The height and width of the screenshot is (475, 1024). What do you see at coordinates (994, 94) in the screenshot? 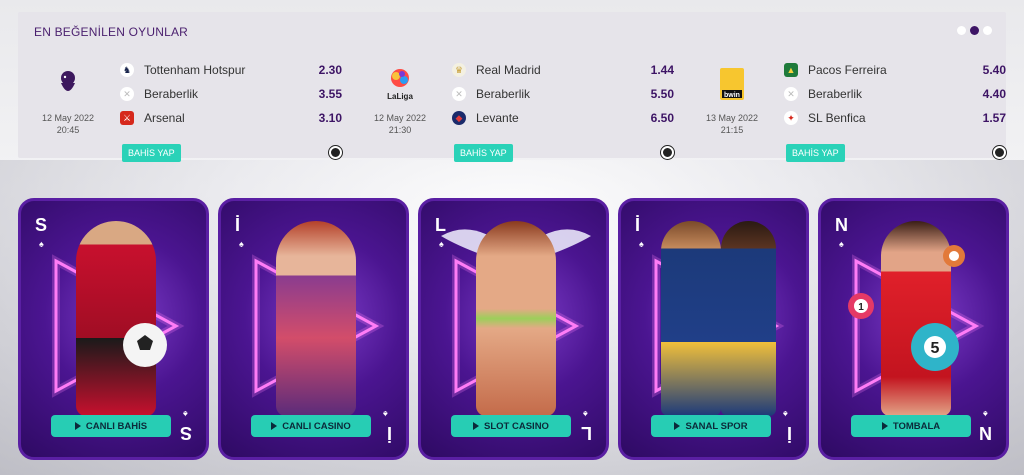
I see `odd-value: 4.40` at bounding box center [994, 94].